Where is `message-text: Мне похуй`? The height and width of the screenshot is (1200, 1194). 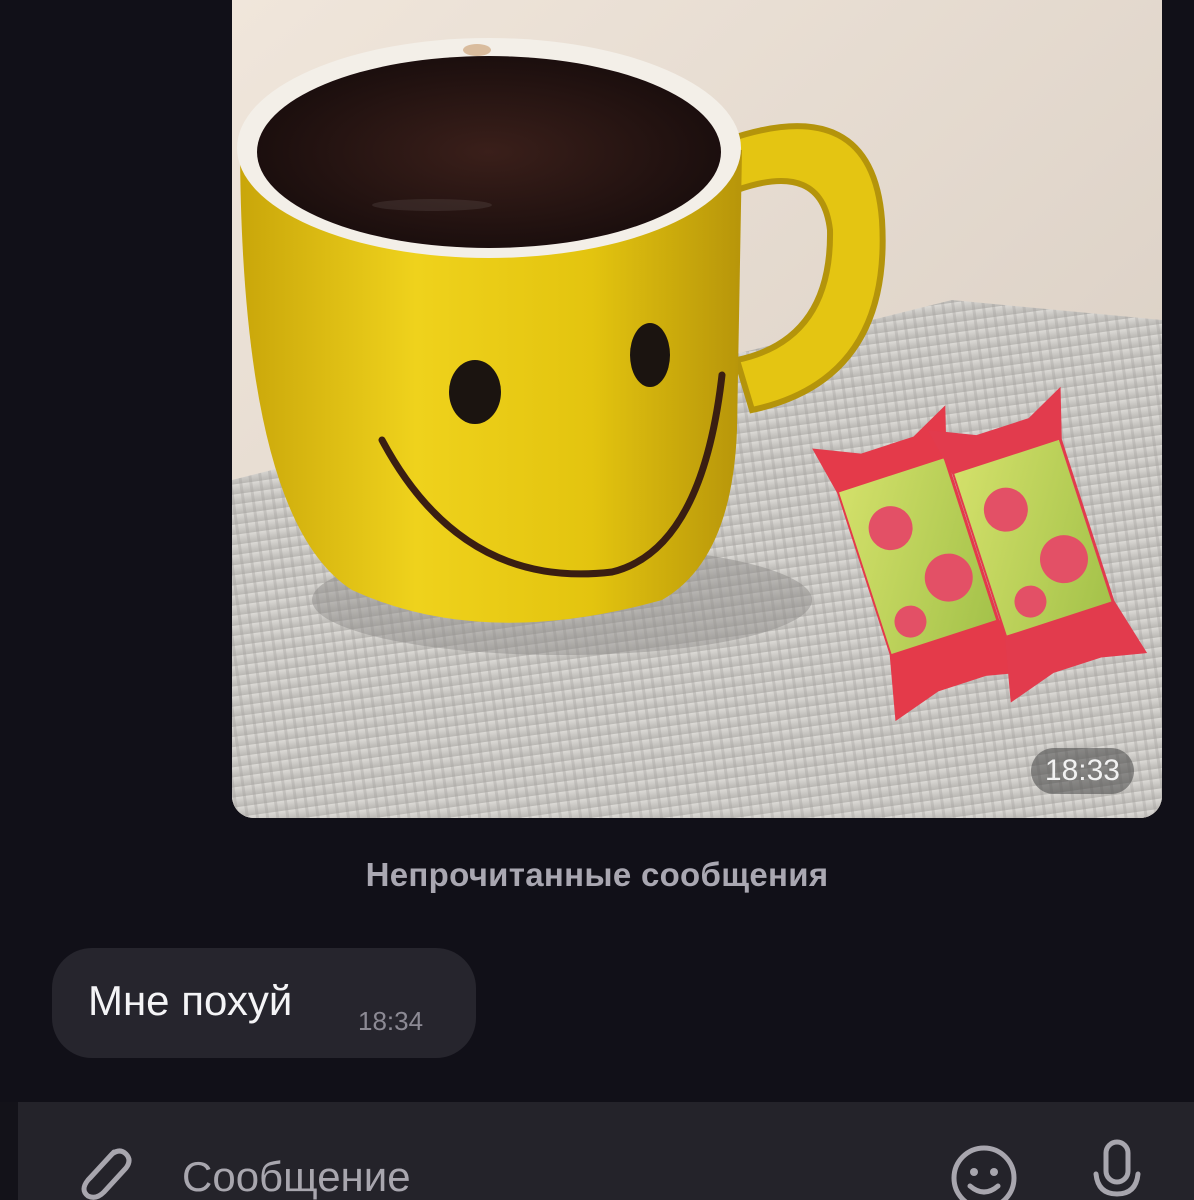
message-text: Мне похуй is located at coordinates (190, 1000).